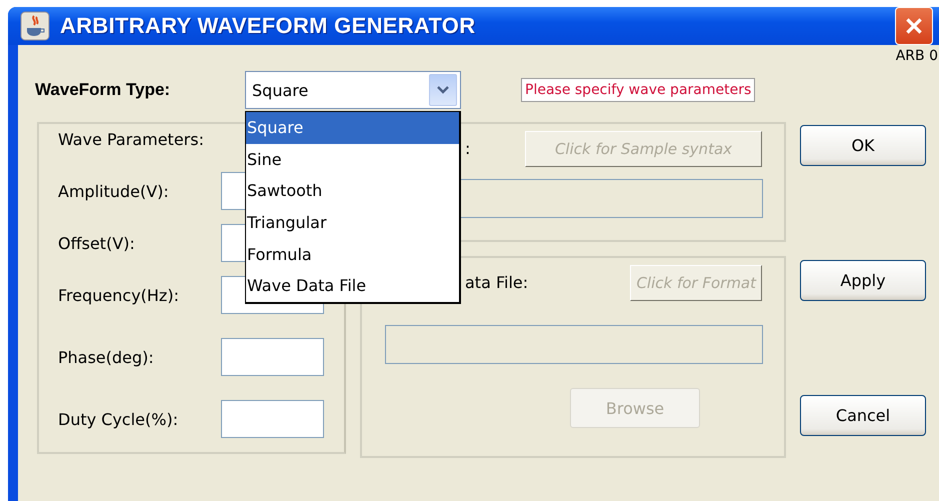 The height and width of the screenshot is (501, 939). What do you see at coordinates (118, 419) in the screenshot?
I see `field-label: Duty Cycle(%):` at bounding box center [118, 419].